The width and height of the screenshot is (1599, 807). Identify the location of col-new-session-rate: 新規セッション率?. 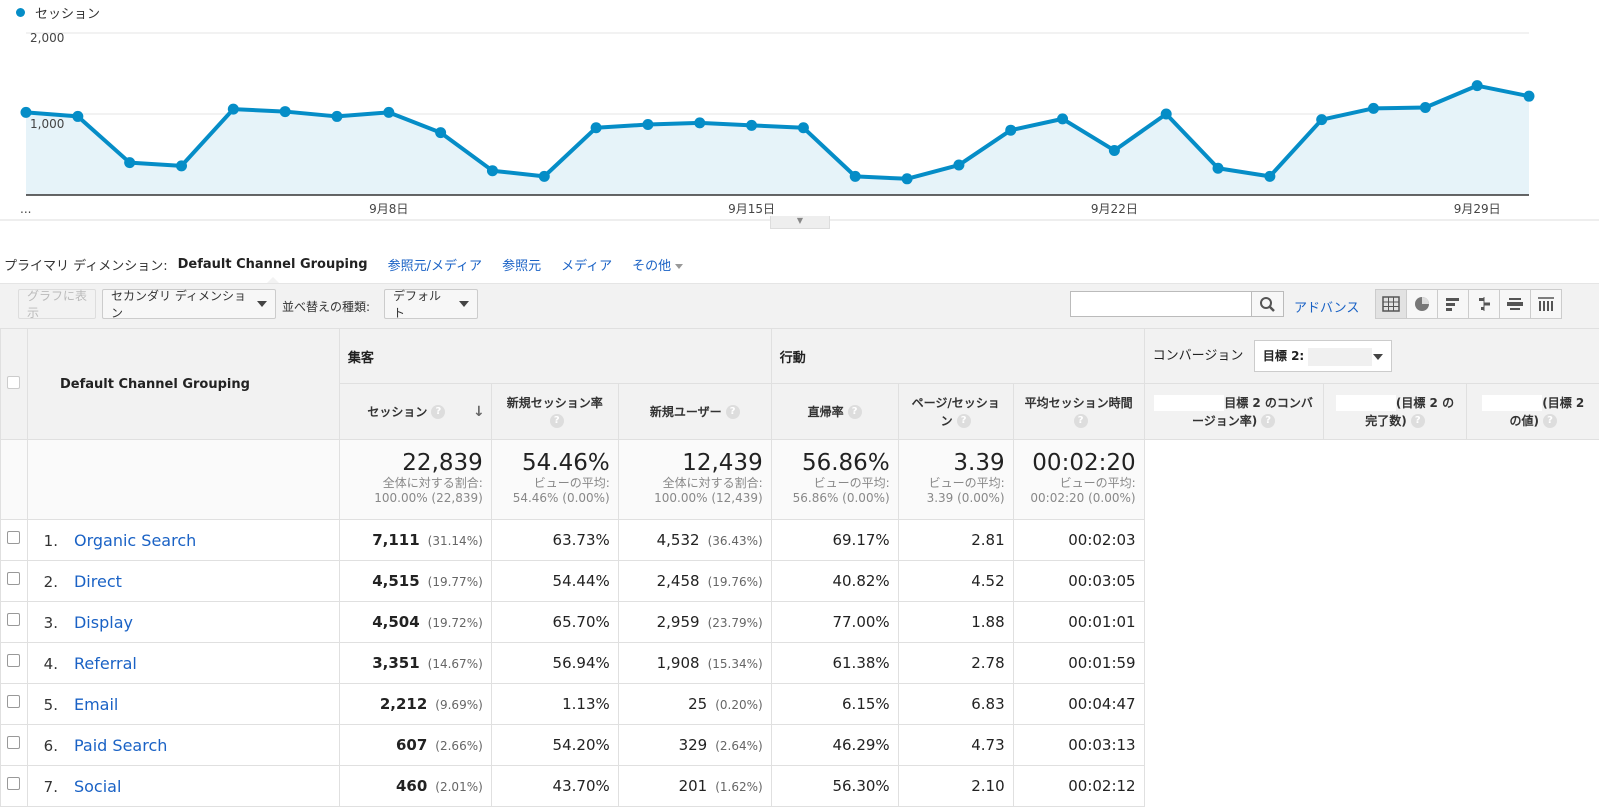
(554, 412).